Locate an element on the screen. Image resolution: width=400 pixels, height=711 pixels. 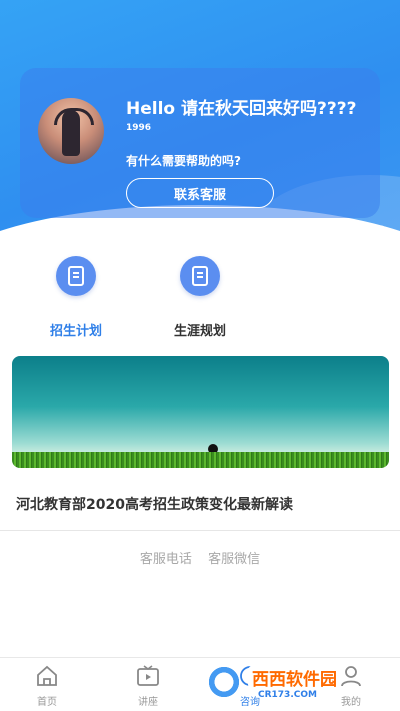
news-headline: 河北教育部2020高考招生政策变化最新解读 is located at coordinates (154, 504).